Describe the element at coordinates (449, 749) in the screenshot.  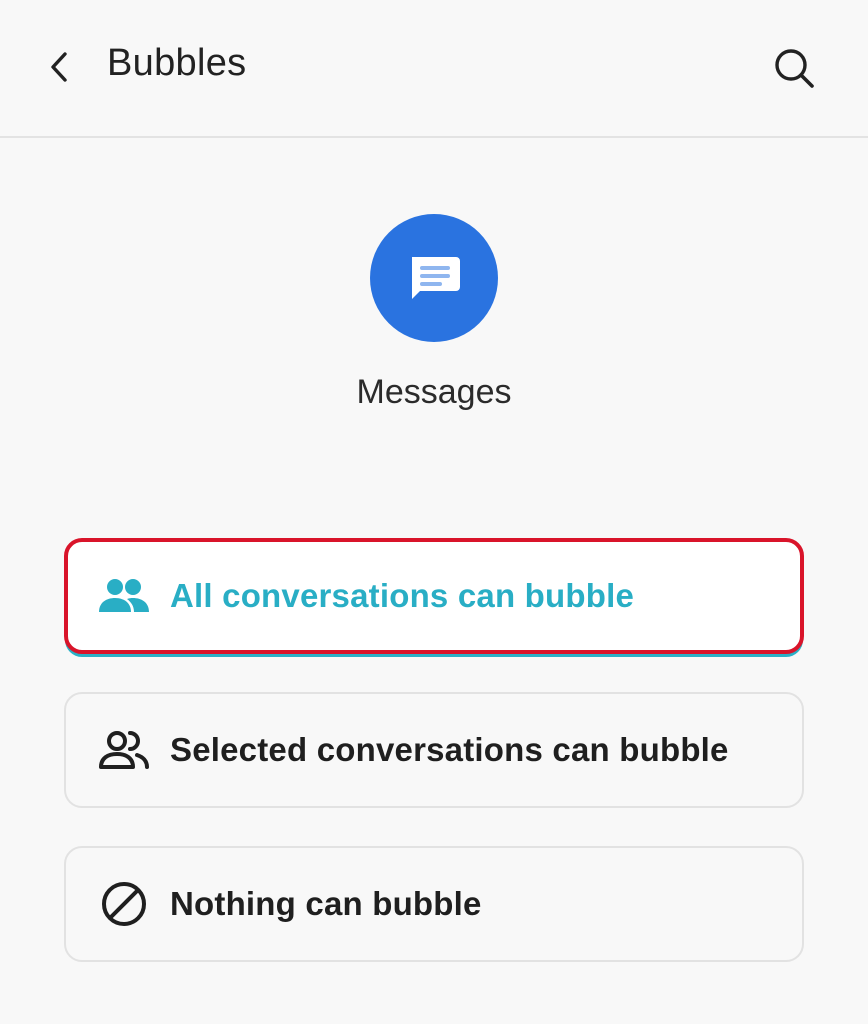
I see `option-label: Selected conversations can bubble` at that location.